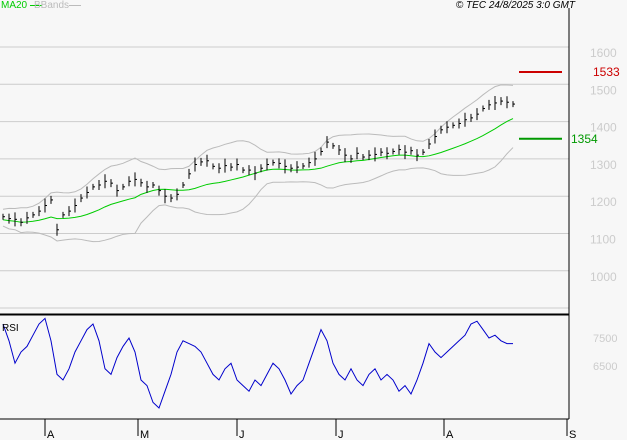  What do you see at coordinates (603, 240) in the screenshot?
I see `price-tick-label: 1100` at bounding box center [603, 240].